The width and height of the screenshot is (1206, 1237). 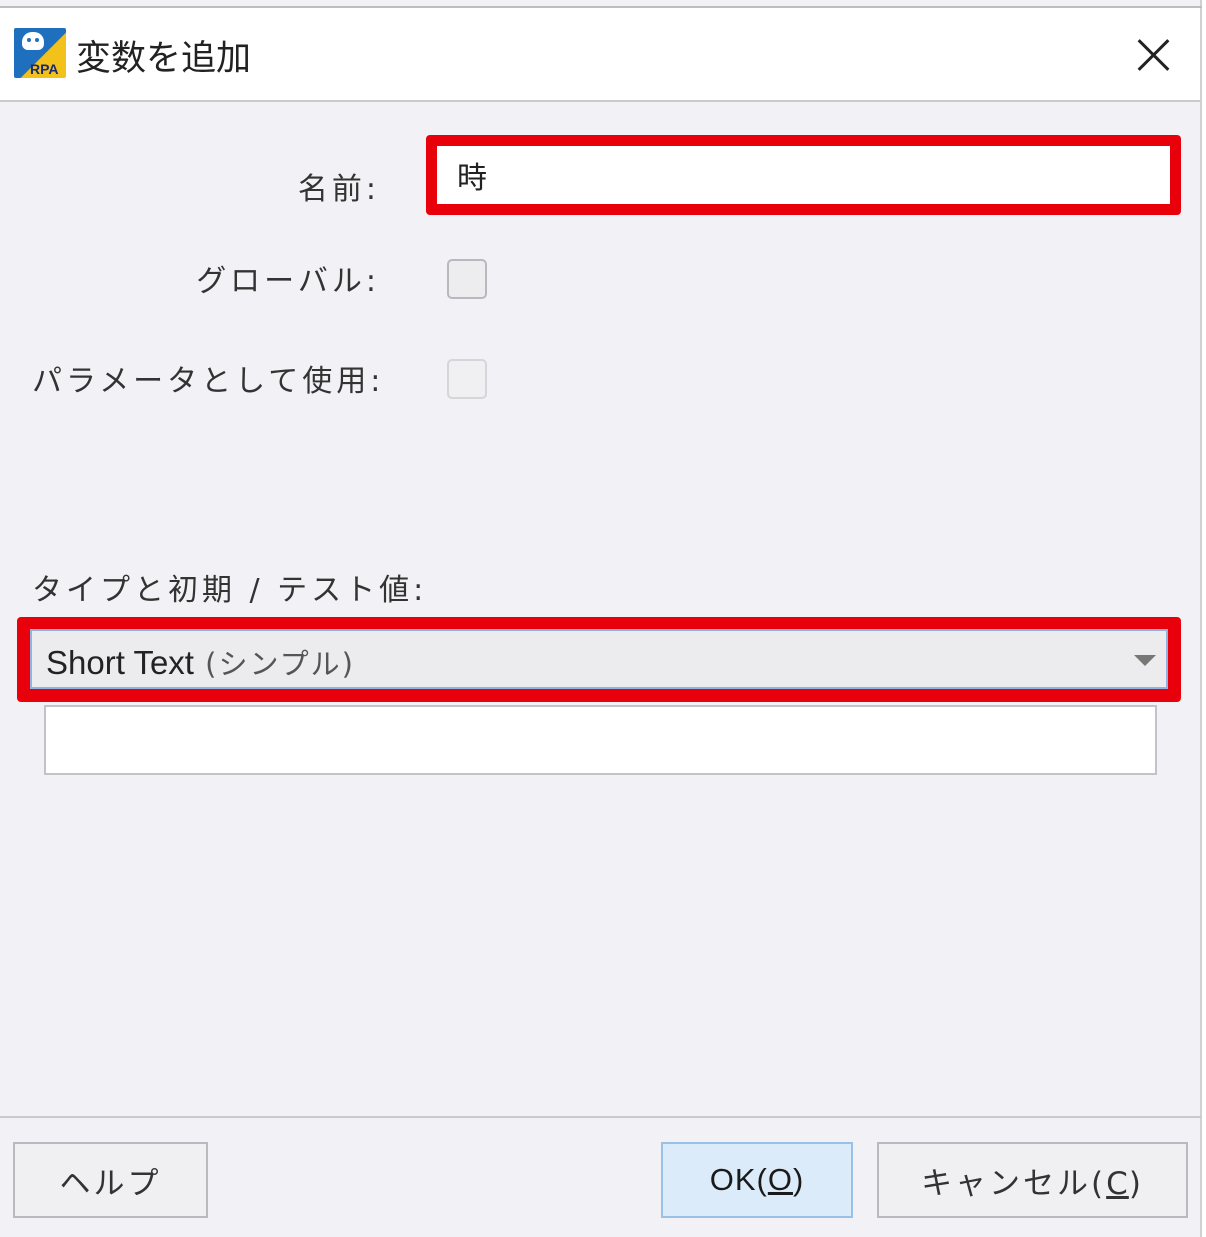 I want to click on close-icon, so click(x=1153, y=55).